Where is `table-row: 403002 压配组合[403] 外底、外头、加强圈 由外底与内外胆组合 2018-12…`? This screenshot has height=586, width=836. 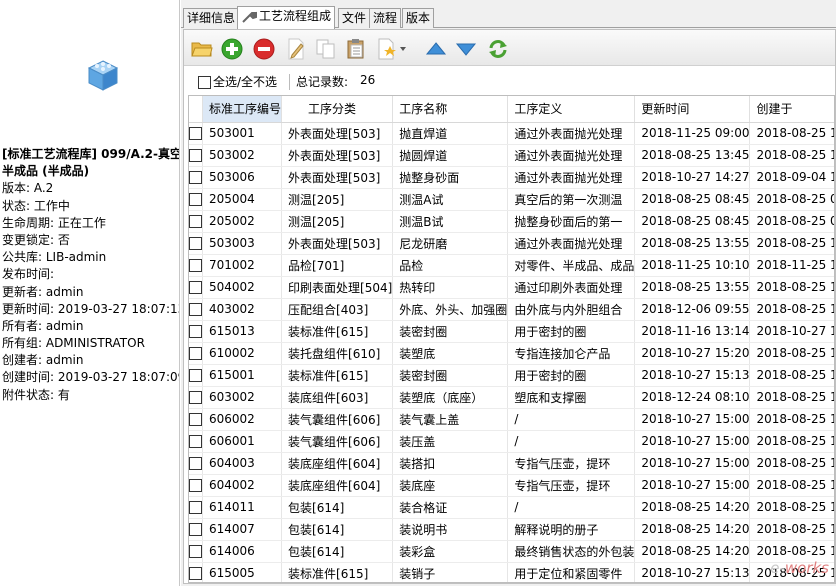 table-row: 403002 压配组合[403] 外底、外头、加强圈 由外底与内外胆组合 2018-12… is located at coordinates (511, 309).